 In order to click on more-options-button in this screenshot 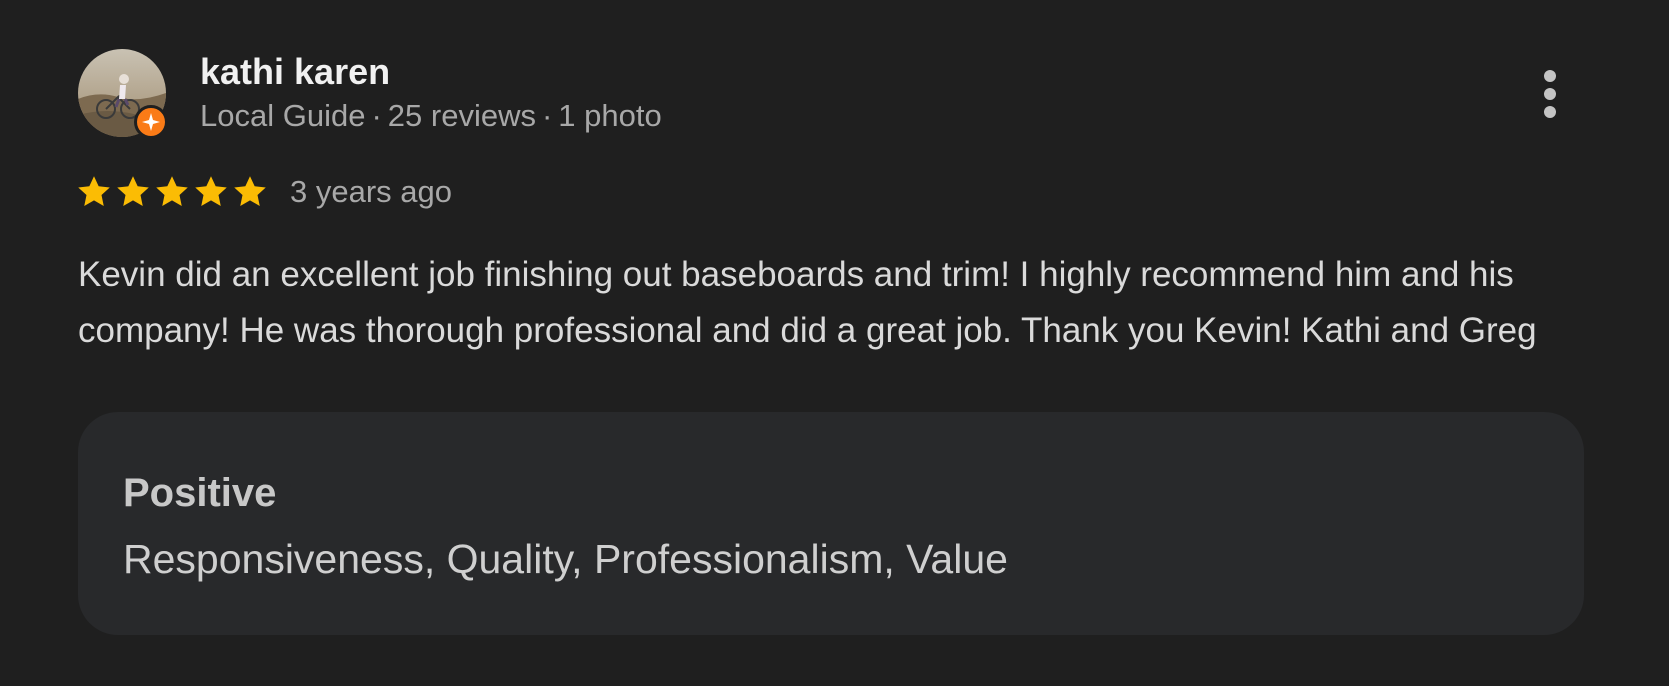, I will do `click(1550, 94)`.